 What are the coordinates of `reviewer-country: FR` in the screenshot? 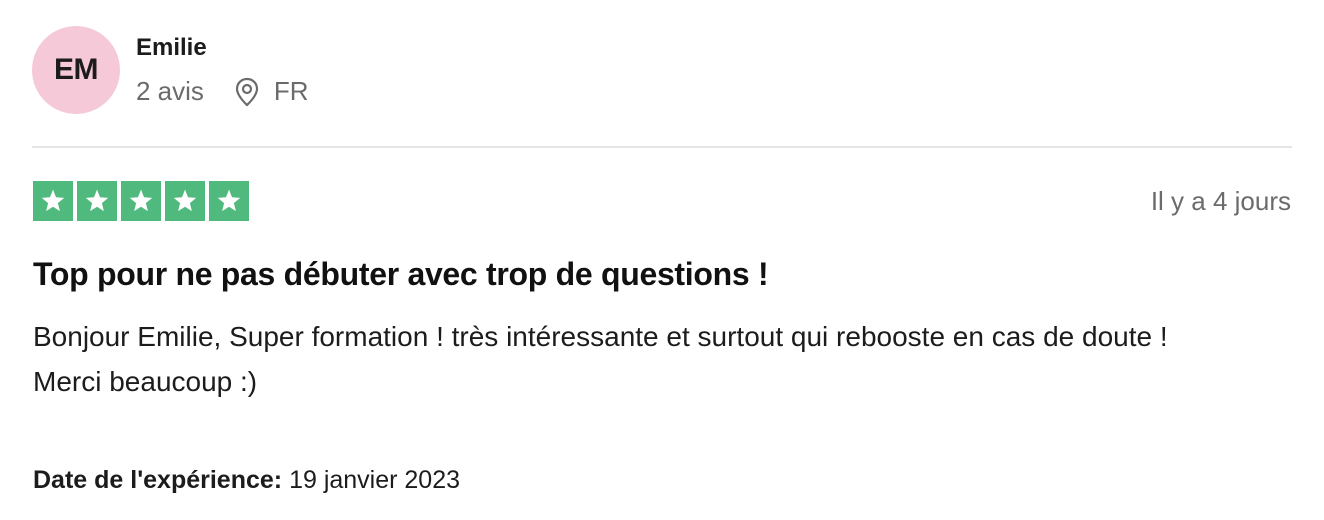 It's located at (291, 91).